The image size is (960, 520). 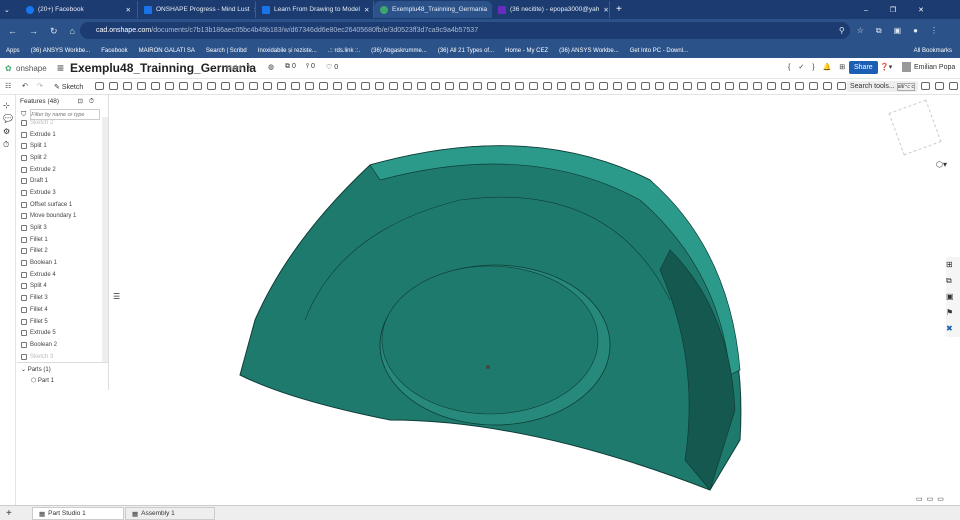 I want to click on sketch-button: ✎ Sketch, so click(x=68, y=87).